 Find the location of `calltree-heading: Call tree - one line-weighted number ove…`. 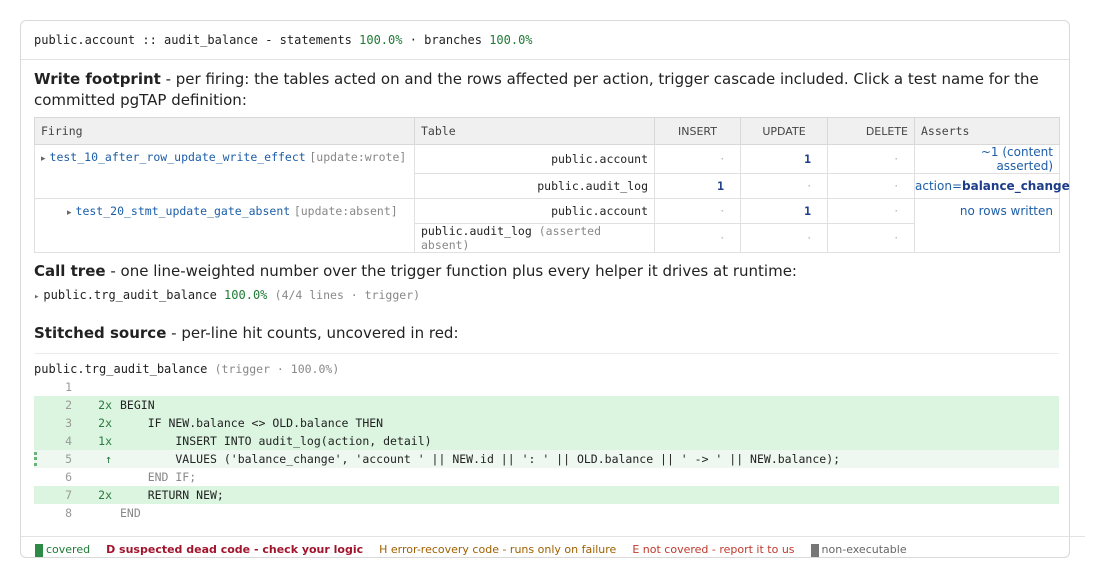

calltree-heading: Call tree - one line-weighted number ove… is located at coordinates (415, 271).